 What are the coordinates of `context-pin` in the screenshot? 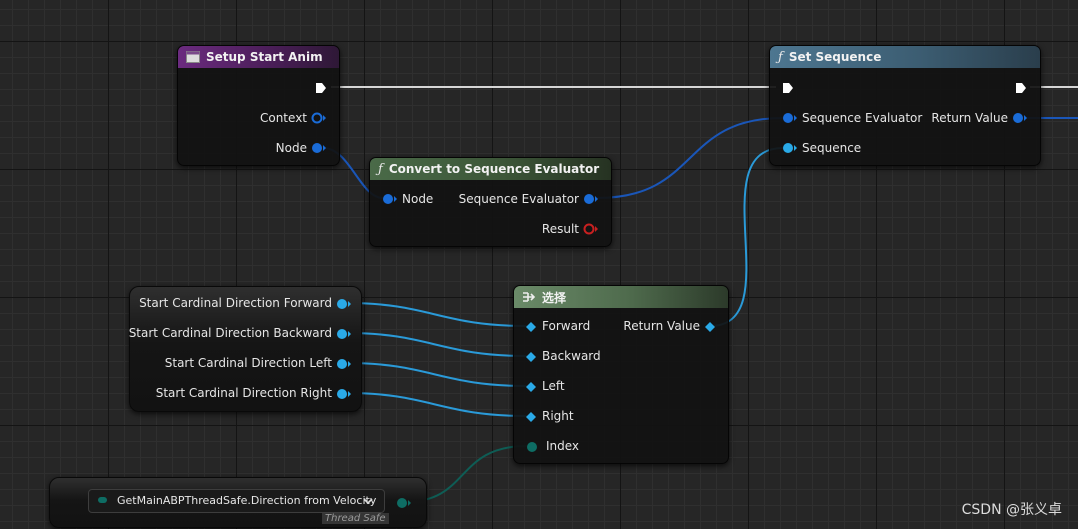 It's located at (319, 118).